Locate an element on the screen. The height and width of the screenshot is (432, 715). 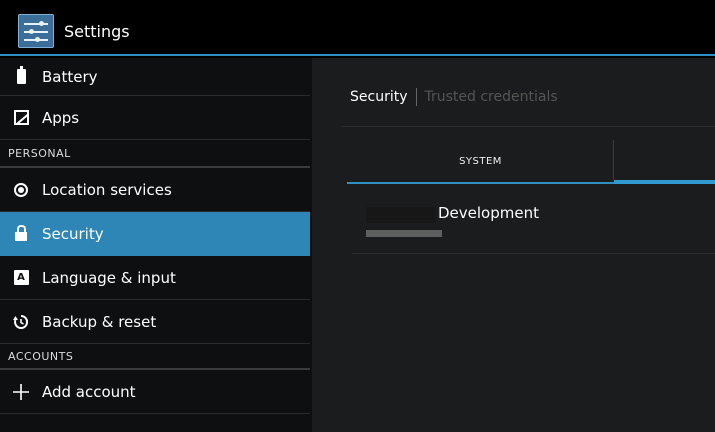
breadcrumb-divider is located at coordinates (416, 97).